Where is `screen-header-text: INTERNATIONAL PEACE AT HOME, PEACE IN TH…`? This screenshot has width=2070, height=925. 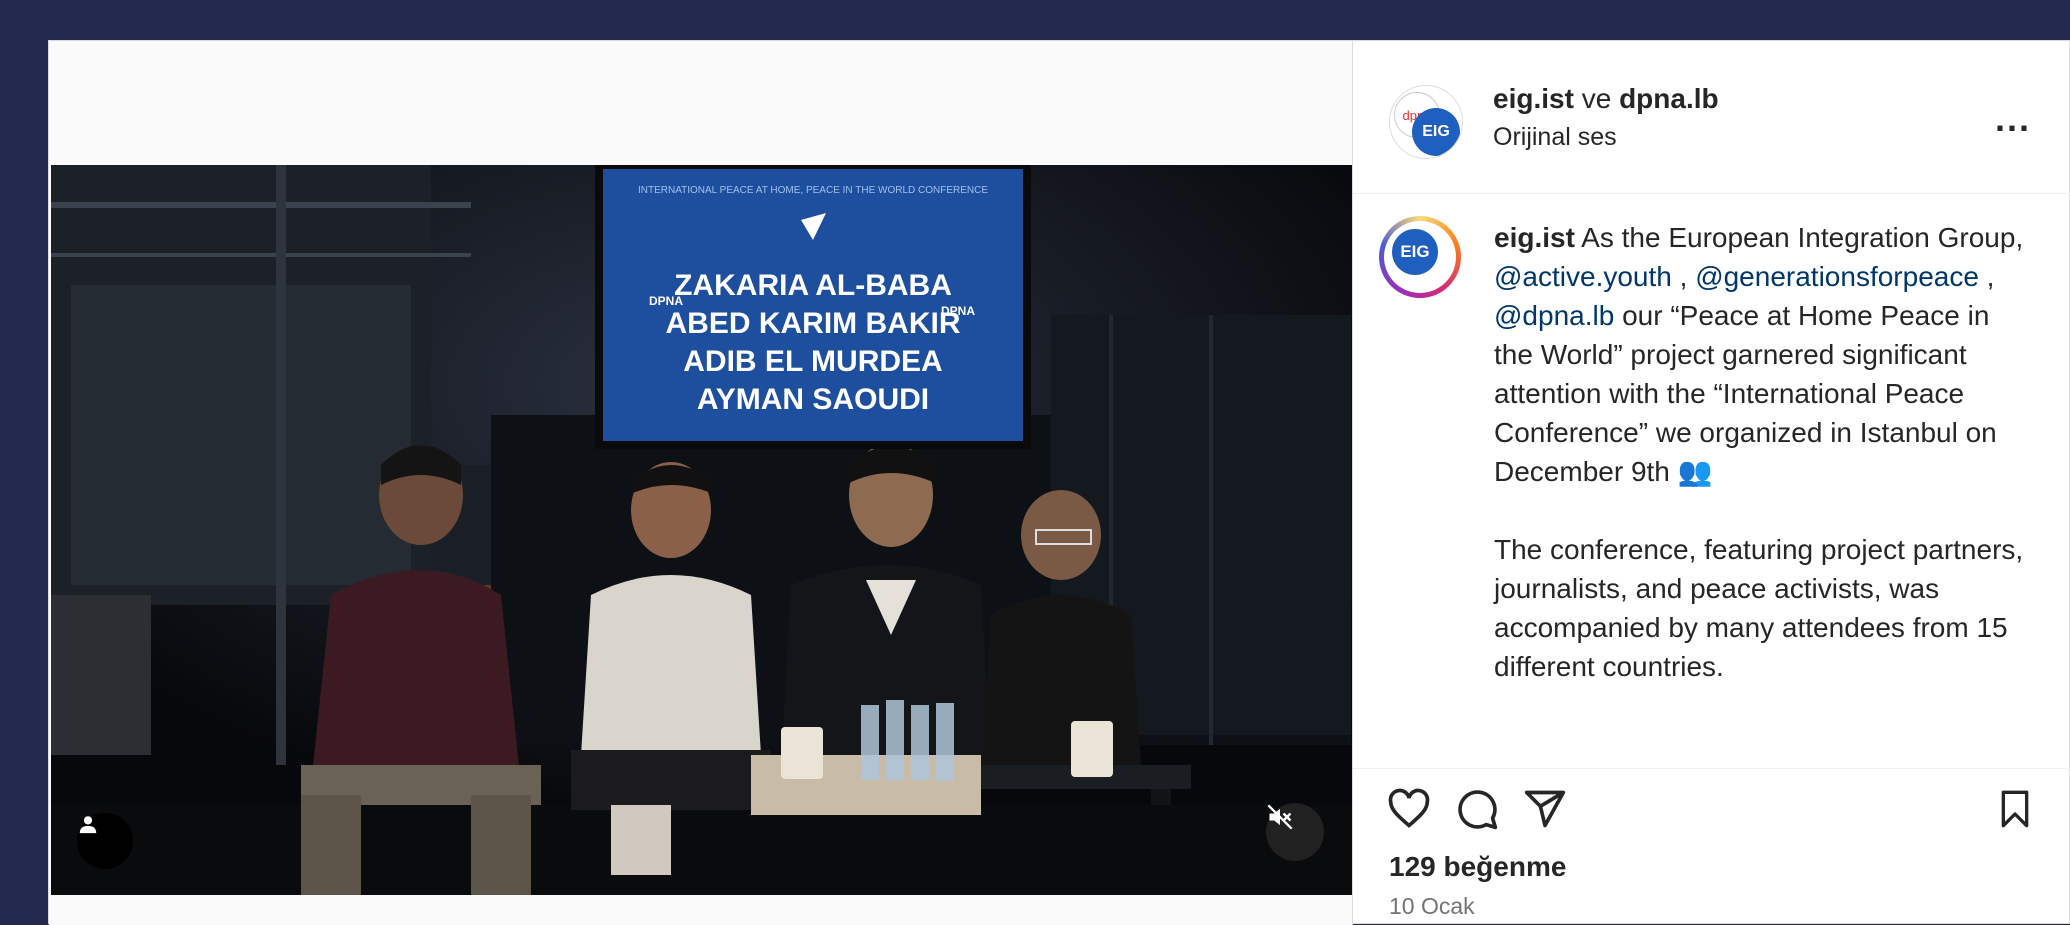 screen-header-text: INTERNATIONAL PEACE AT HOME, PEACE IN TH… is located at coordinates (813, 190).